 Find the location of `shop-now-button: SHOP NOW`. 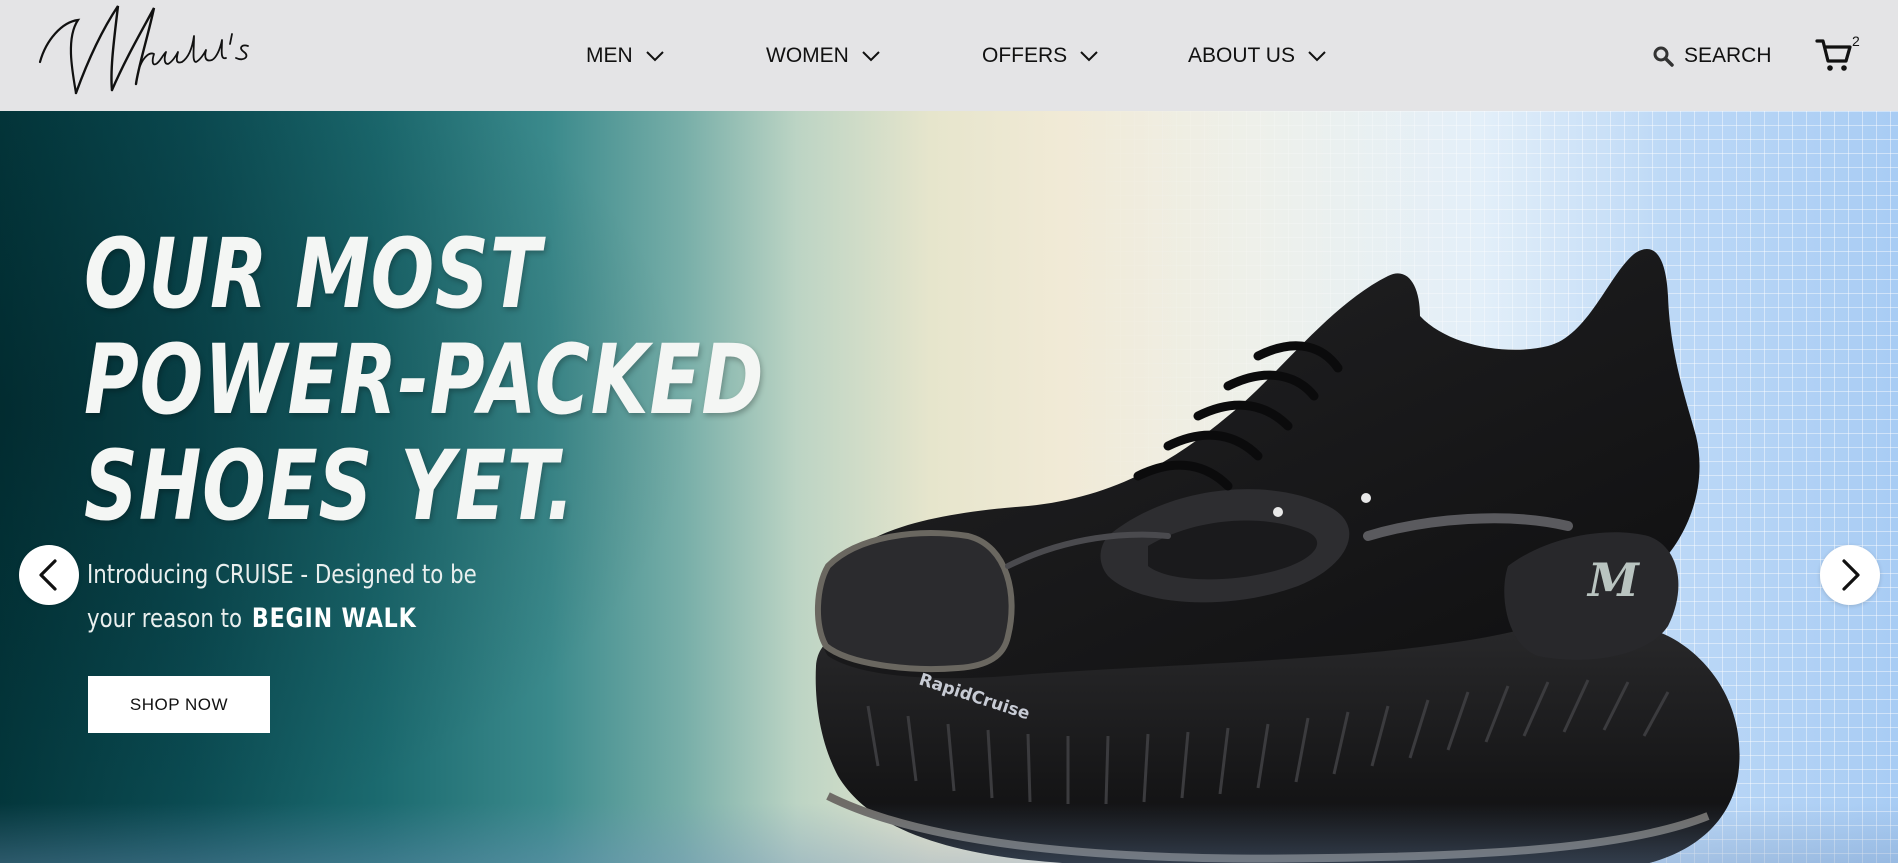

shop-now-button: SHOP NOW is located at coordinates (179, 704).